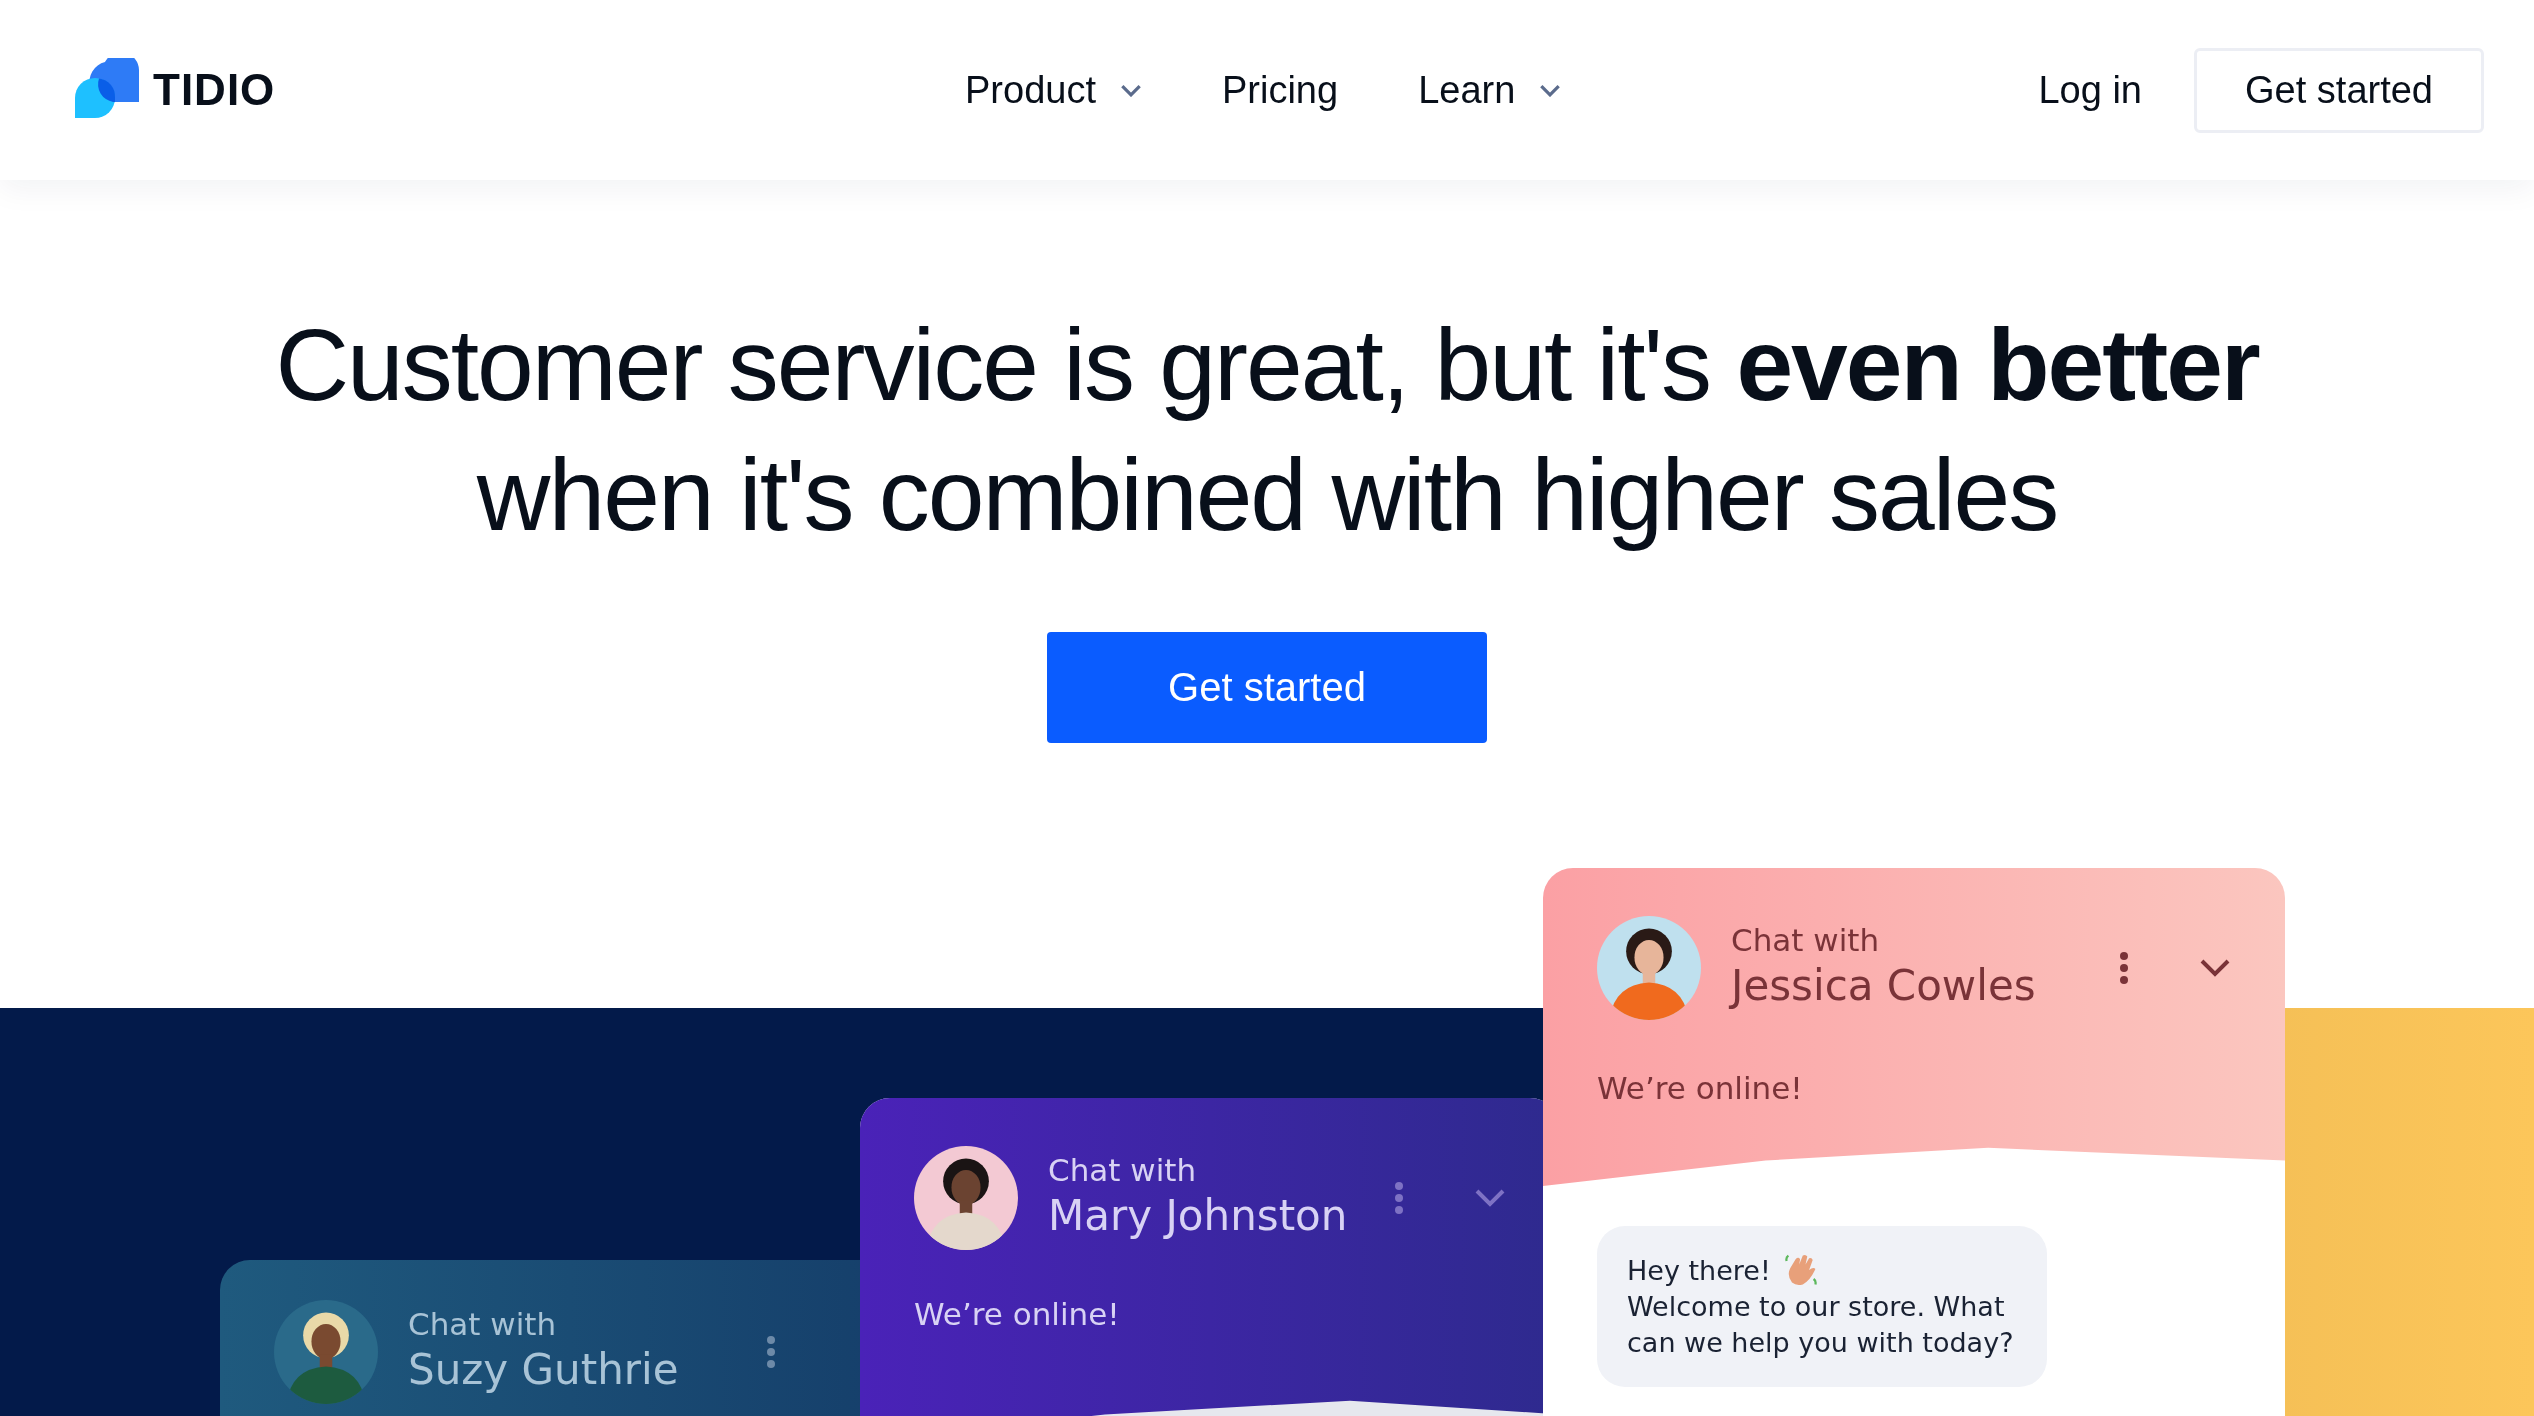 The width and height of the screenshot is (2534, 1416). Describe the element at coordinates (1267, 430) in the screenshot. I see `headline: Customer service is great, but it's even better when it's combined with higher sales` at that location.